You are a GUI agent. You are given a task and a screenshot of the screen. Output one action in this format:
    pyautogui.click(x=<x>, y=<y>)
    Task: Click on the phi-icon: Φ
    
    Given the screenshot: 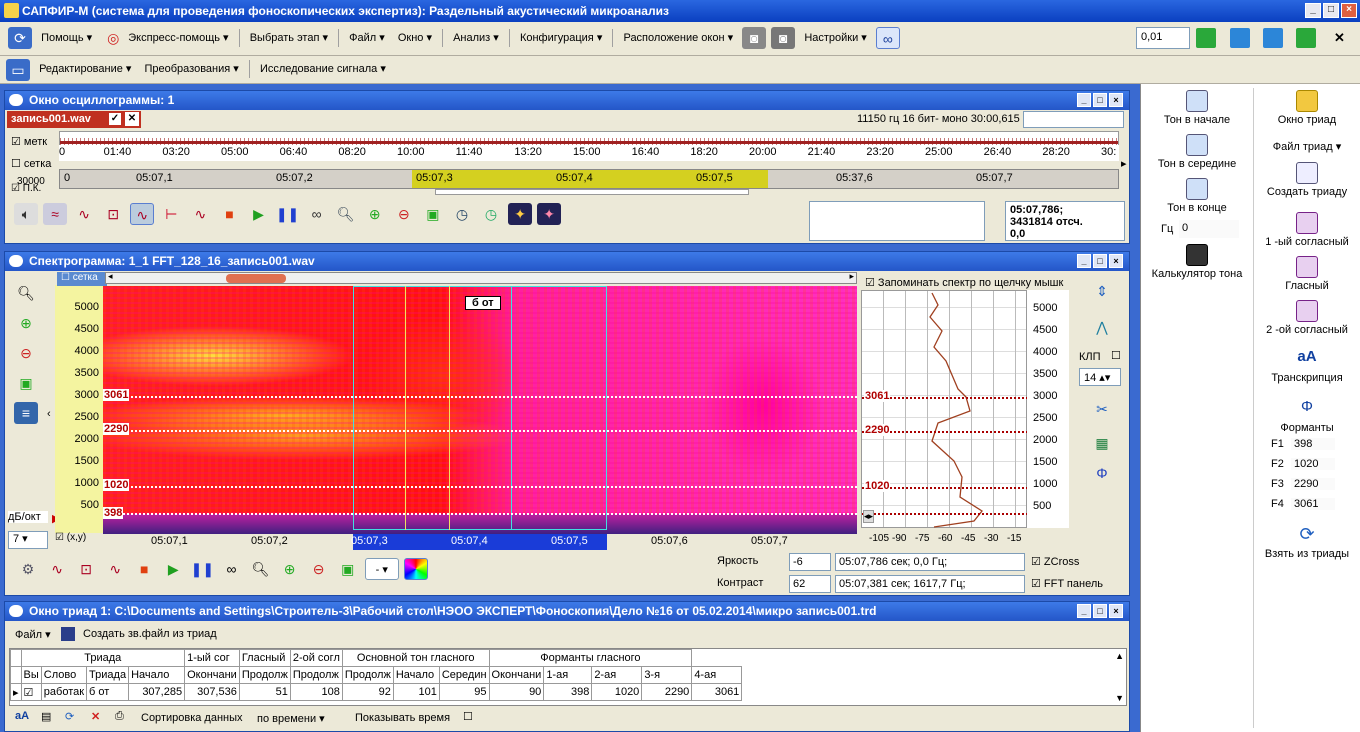 What is the action you would take?
    pyautogui.click(x=1102, y=473)
    